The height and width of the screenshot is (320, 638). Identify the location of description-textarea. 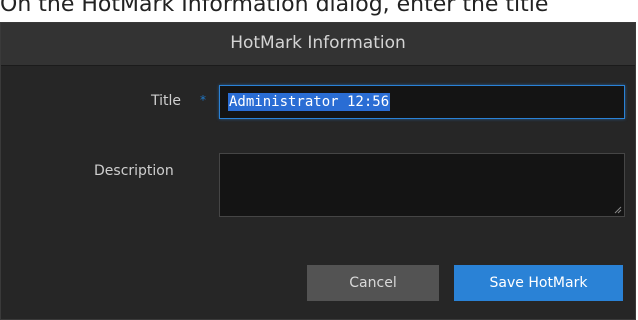
(422, 185).